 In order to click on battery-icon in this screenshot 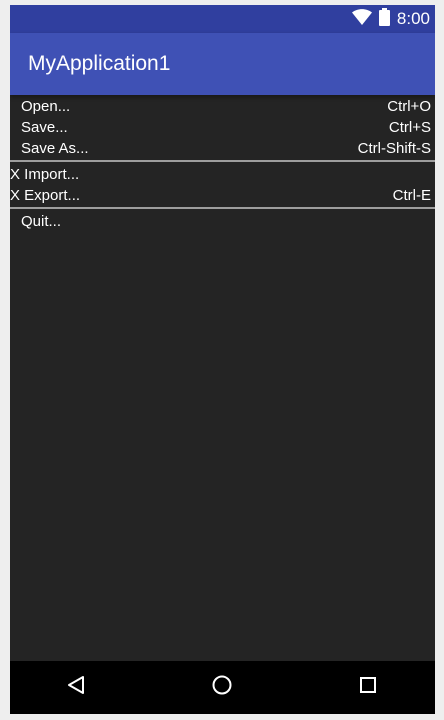, I will do `click(384, 19)`.